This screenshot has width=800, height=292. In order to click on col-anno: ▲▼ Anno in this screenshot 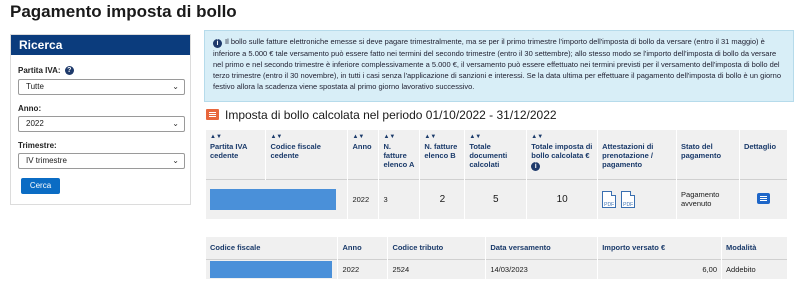, I will do `click(363, 154)`.